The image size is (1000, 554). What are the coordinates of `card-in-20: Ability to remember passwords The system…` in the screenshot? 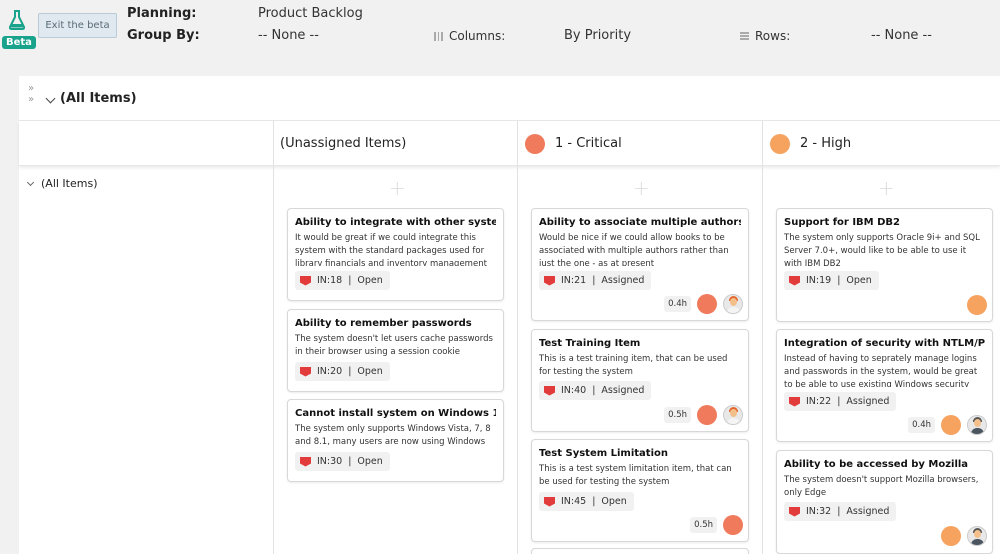 It's located at (395, 350).